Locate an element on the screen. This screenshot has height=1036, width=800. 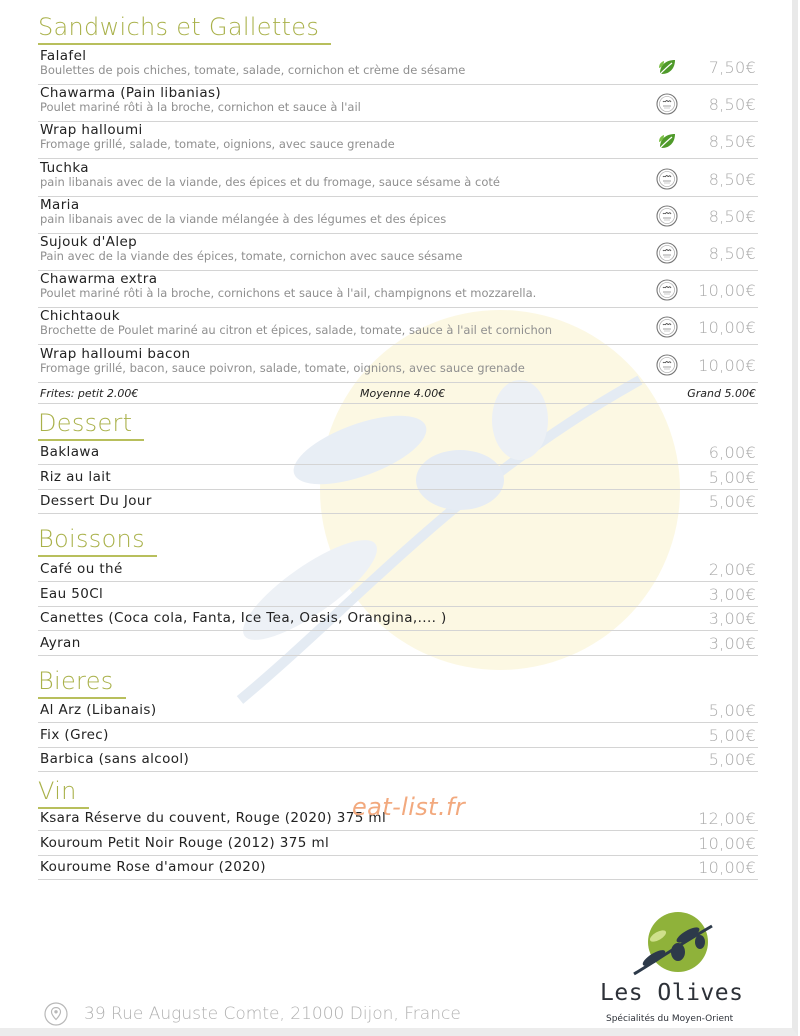
item-name: Café ou thé is located at coordinates (81, 569).